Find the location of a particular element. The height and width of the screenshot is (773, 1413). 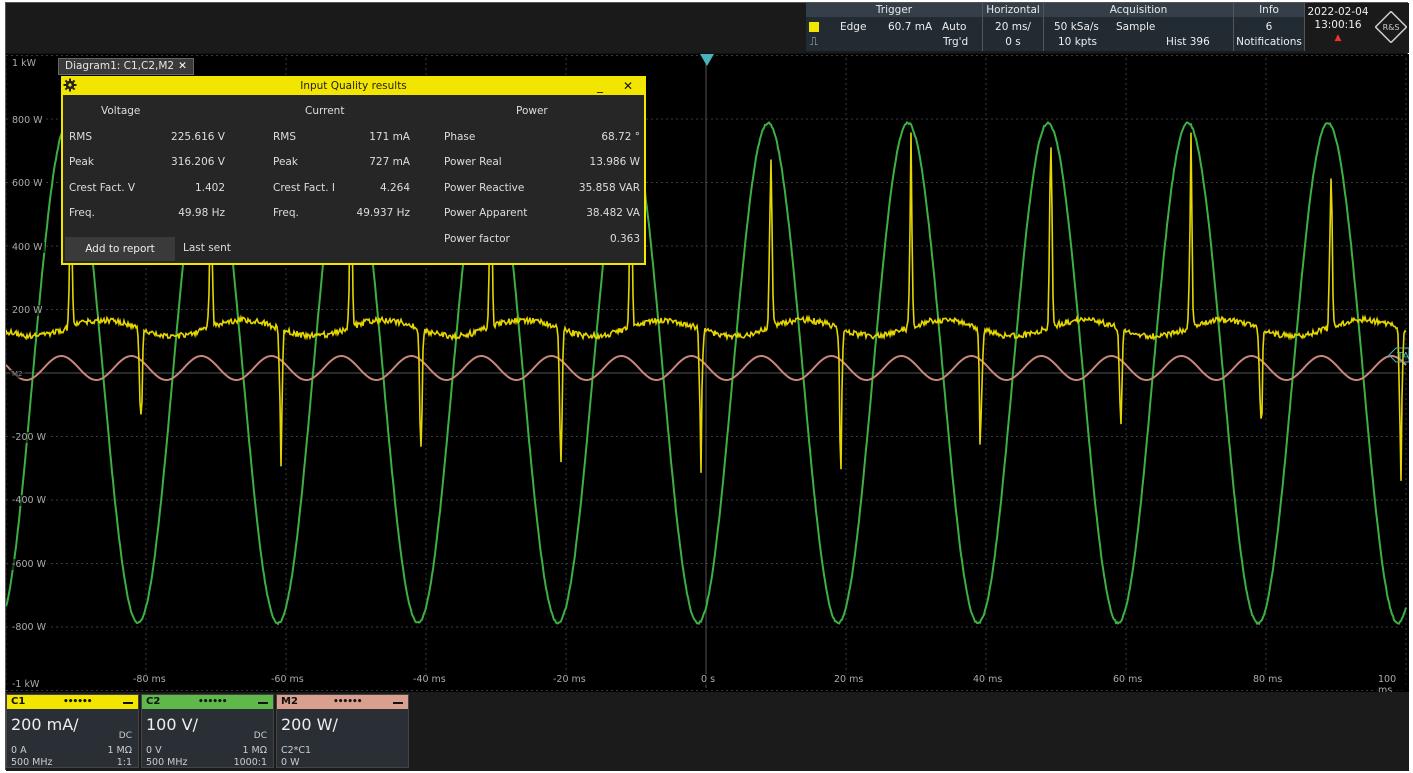

trigger-mode: Auto is located at coordinates (954, 27).